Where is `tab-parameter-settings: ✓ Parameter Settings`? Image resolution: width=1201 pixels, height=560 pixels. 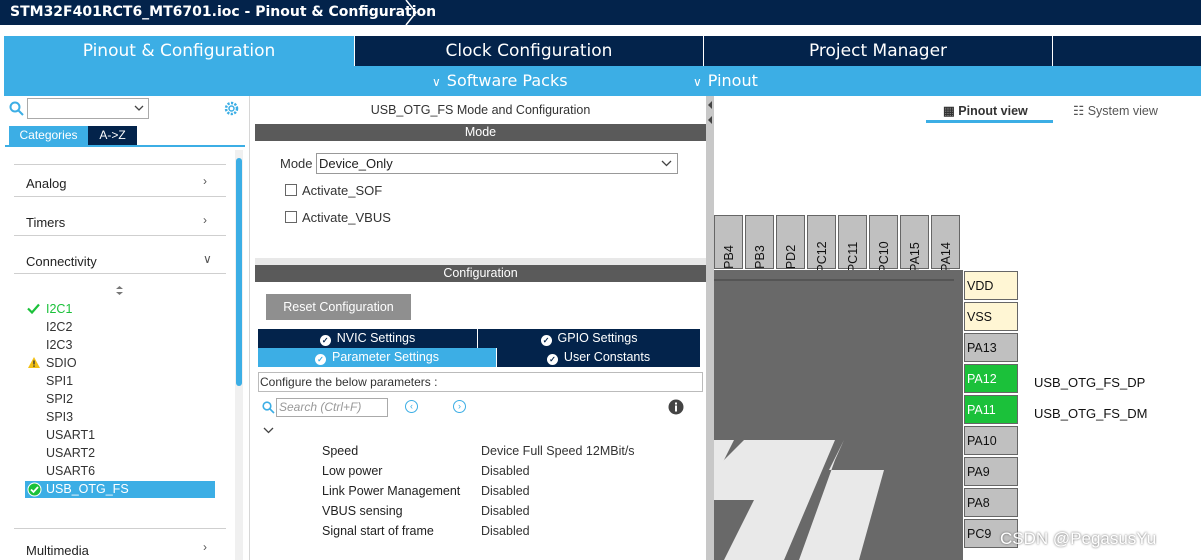 tab-parameter-settings: ✓ Parameter Settings is located at coordinates (377, 357).